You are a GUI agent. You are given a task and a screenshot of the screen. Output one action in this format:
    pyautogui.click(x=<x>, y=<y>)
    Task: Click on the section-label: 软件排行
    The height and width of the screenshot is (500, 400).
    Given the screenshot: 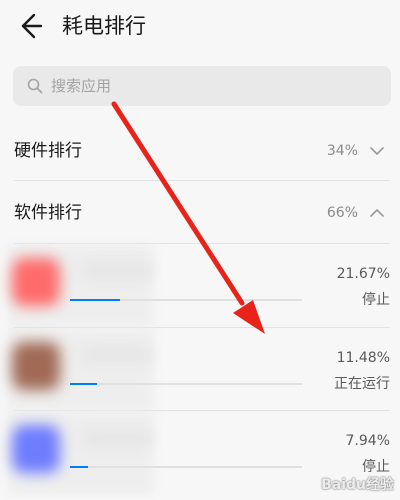 What is the action you would take?
    pyautogui.click(x=48, y=213)
    